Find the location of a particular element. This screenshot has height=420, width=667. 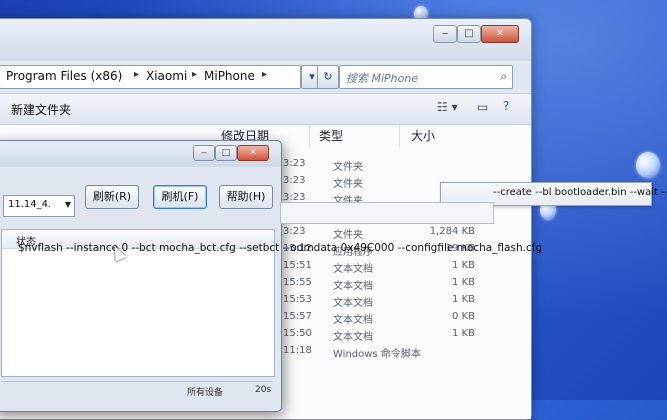

row-modified: 15:55 is located at coordinates (297, 282).